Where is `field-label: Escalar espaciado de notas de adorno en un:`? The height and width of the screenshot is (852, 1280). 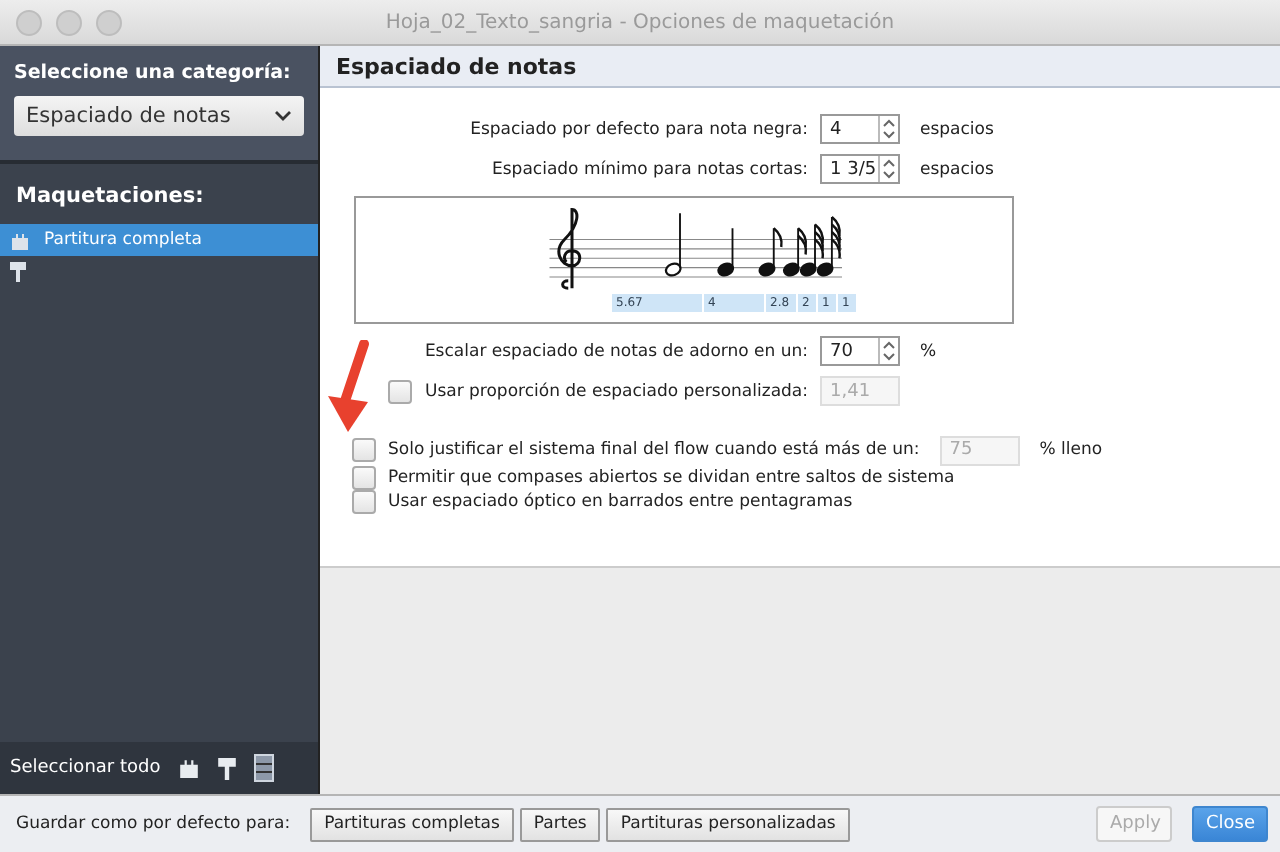 field-label: Escalar espaciado de notas de adorno en un: is located at coordinates (615, 351).